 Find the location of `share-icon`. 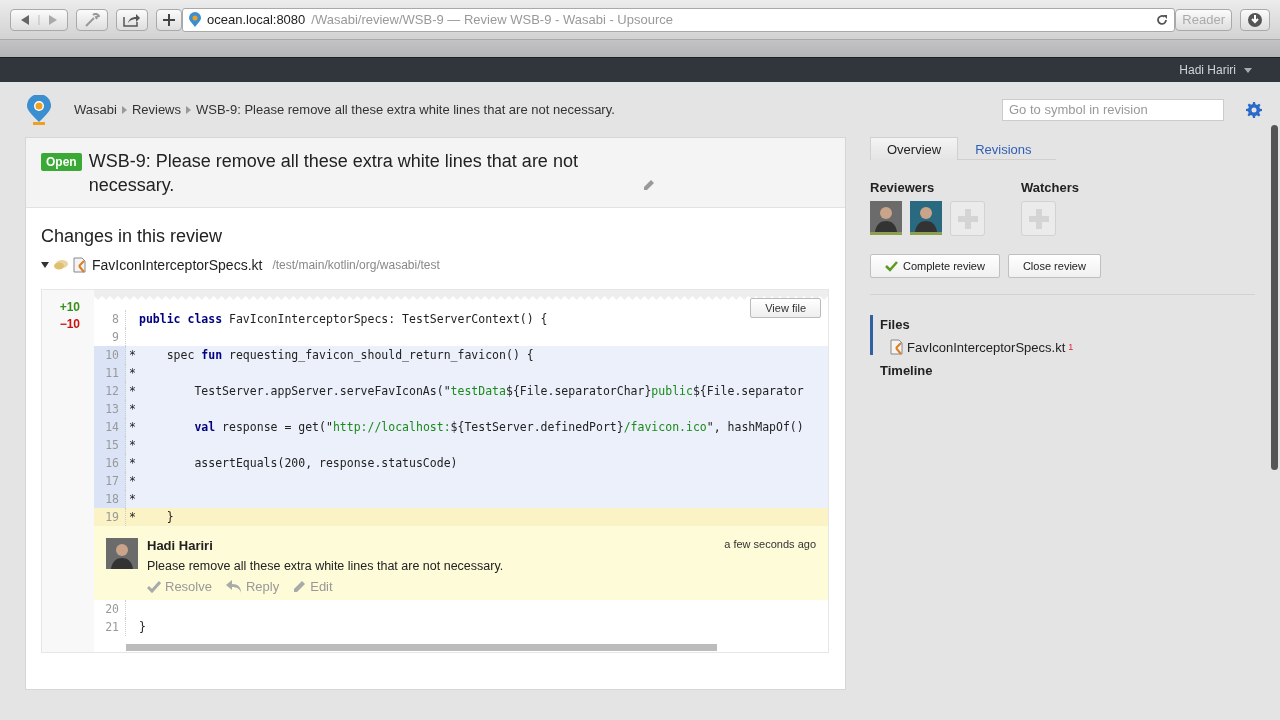

share-icon is located at coordinates (132, 19).